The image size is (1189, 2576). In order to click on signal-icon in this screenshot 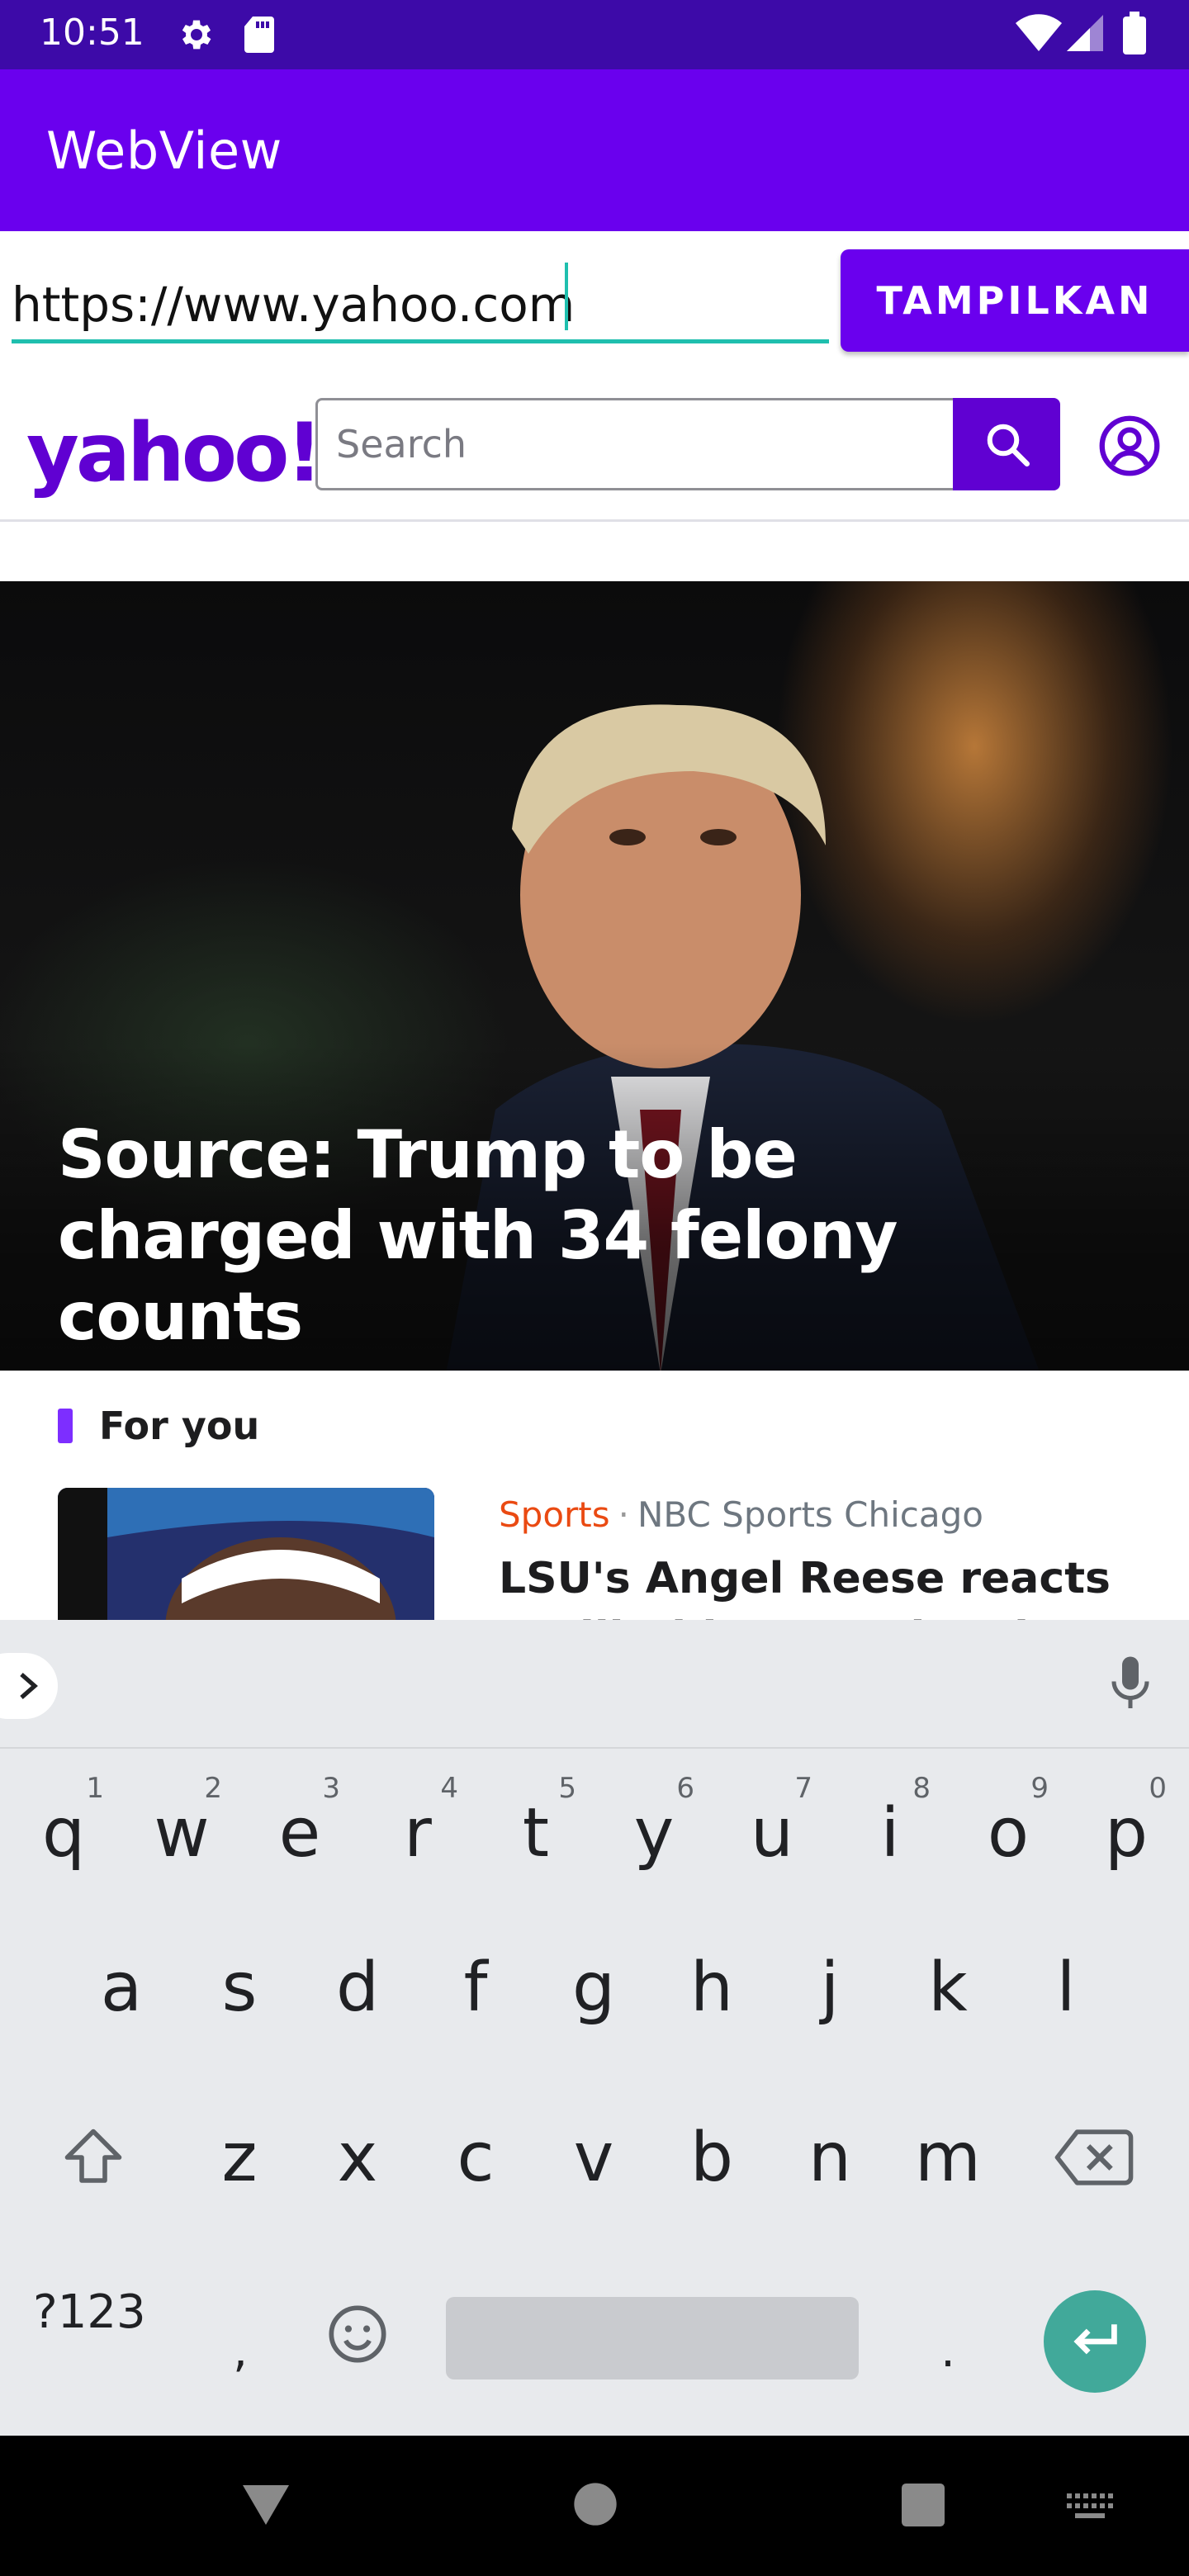, I will do `click(1085, 35)`.